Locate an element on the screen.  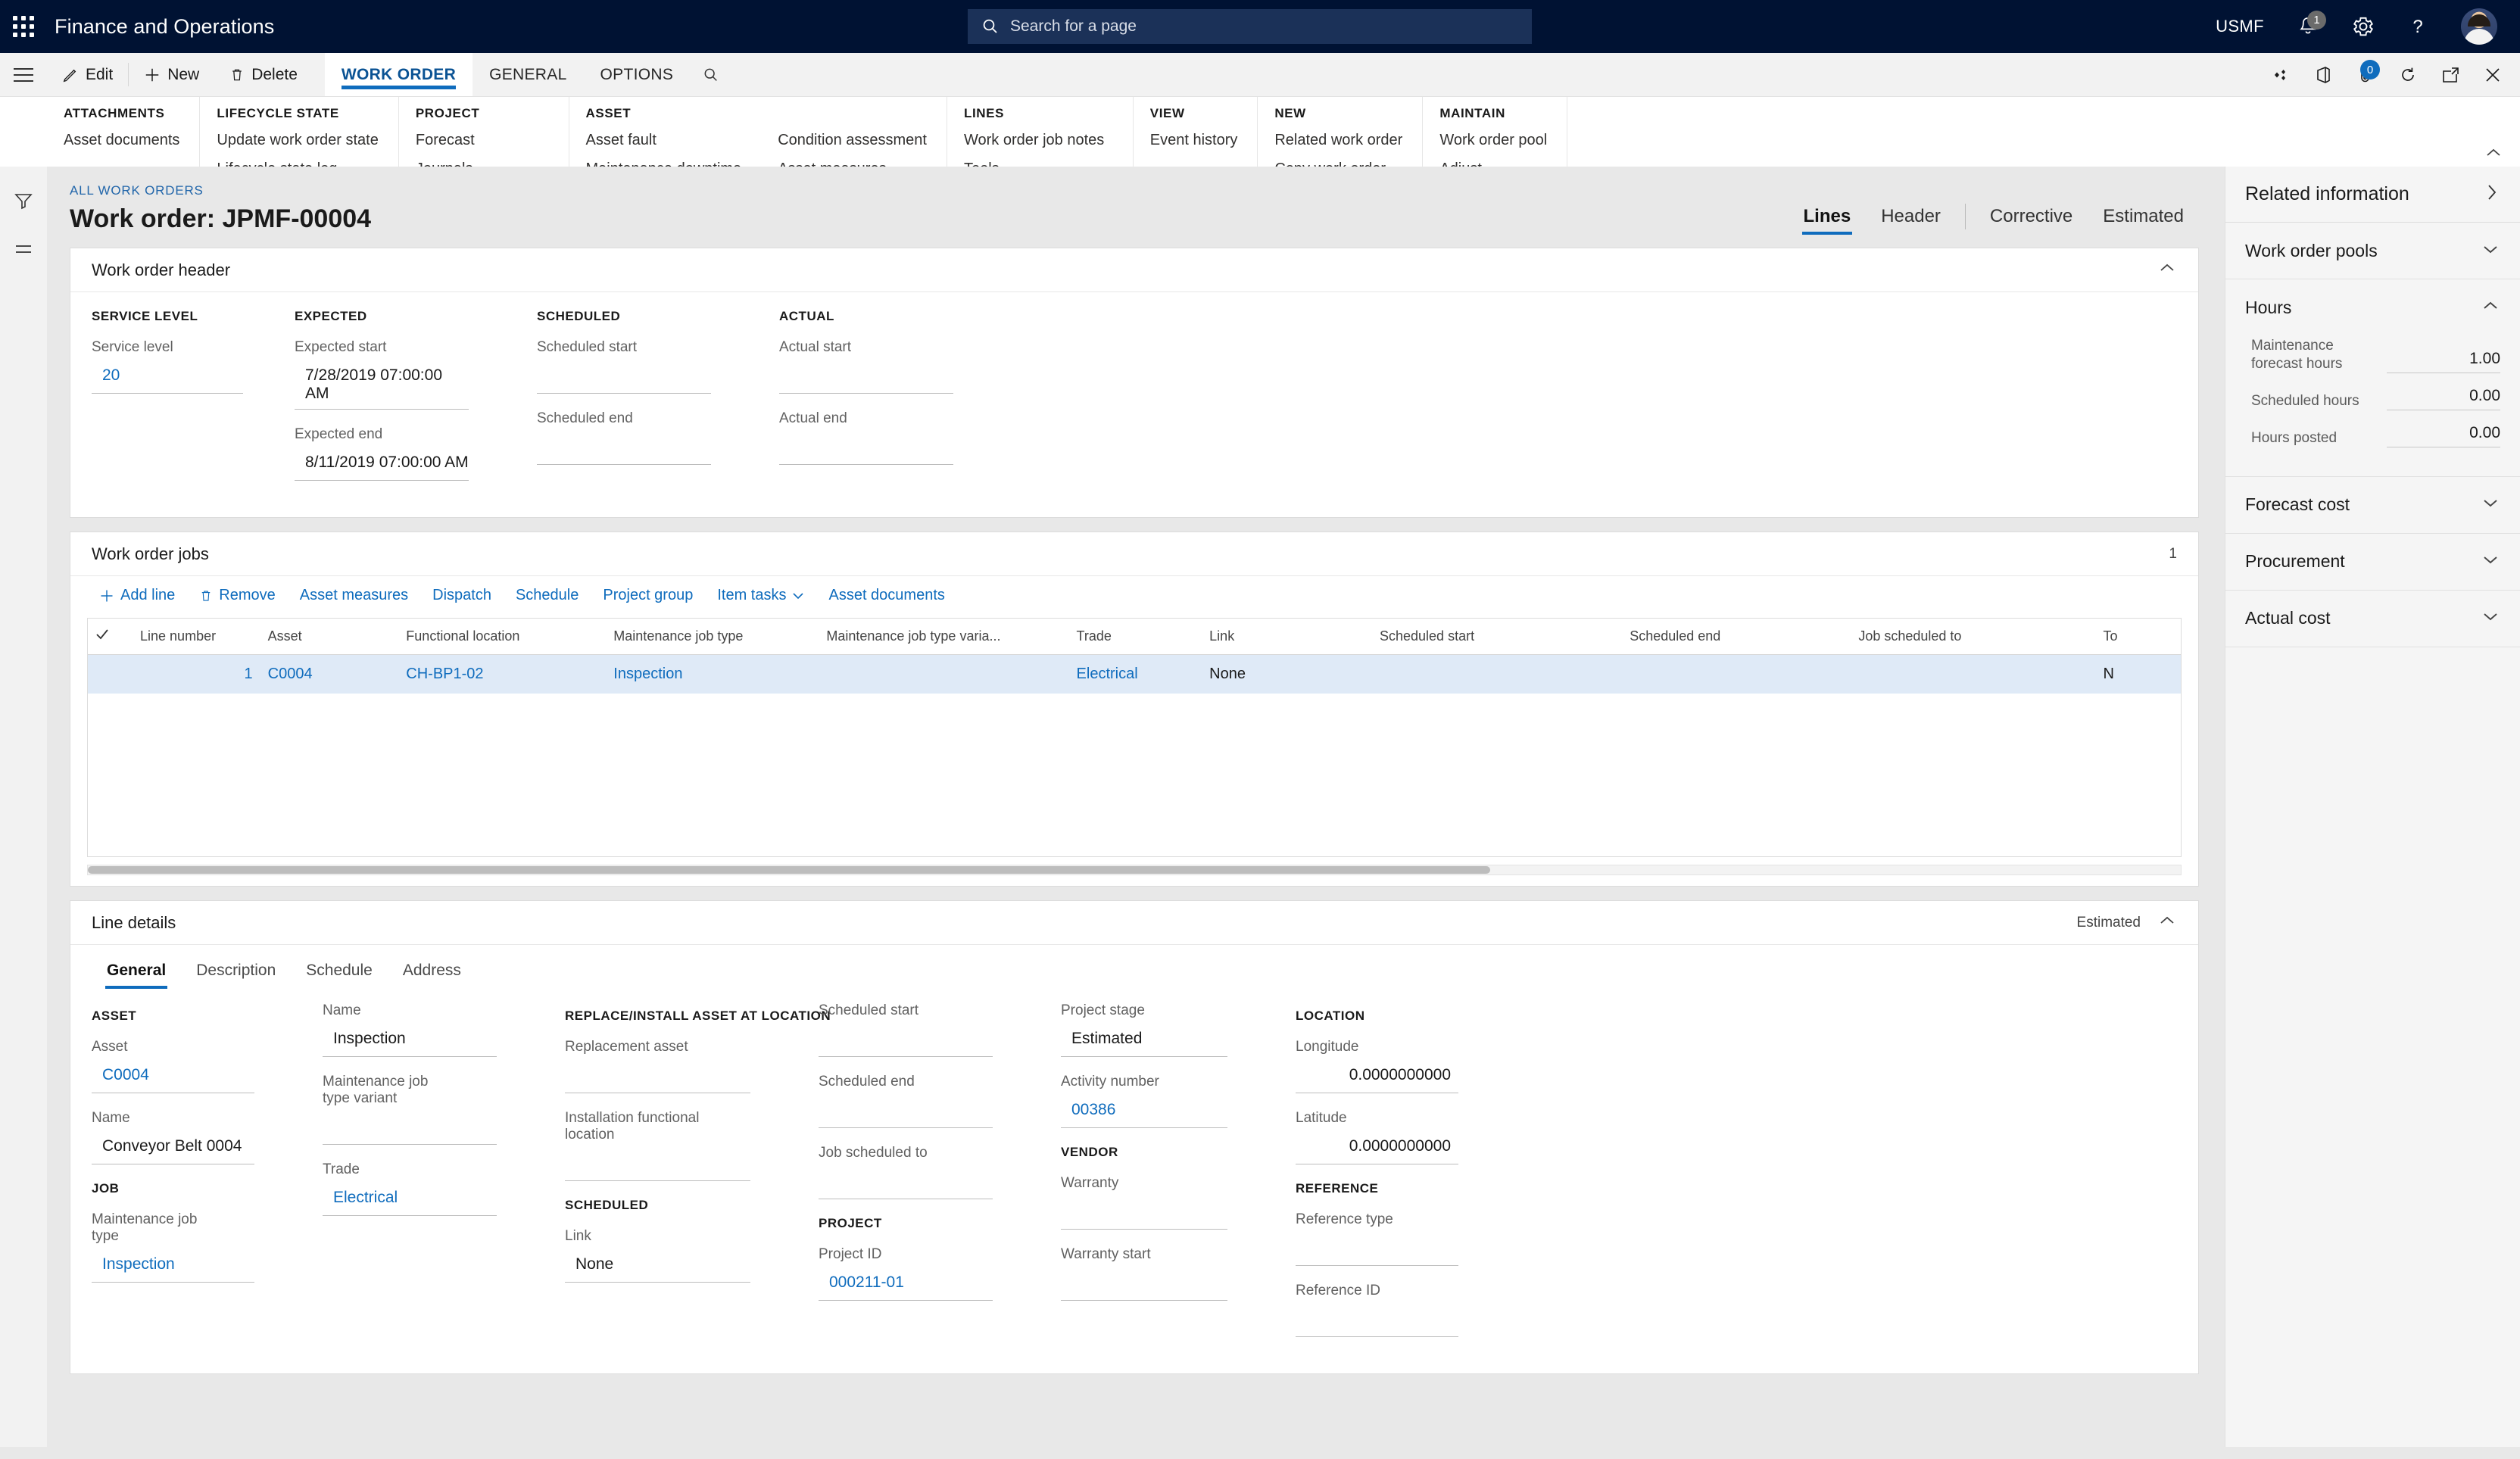
user-account-button is located at coordinates (2482, 26).